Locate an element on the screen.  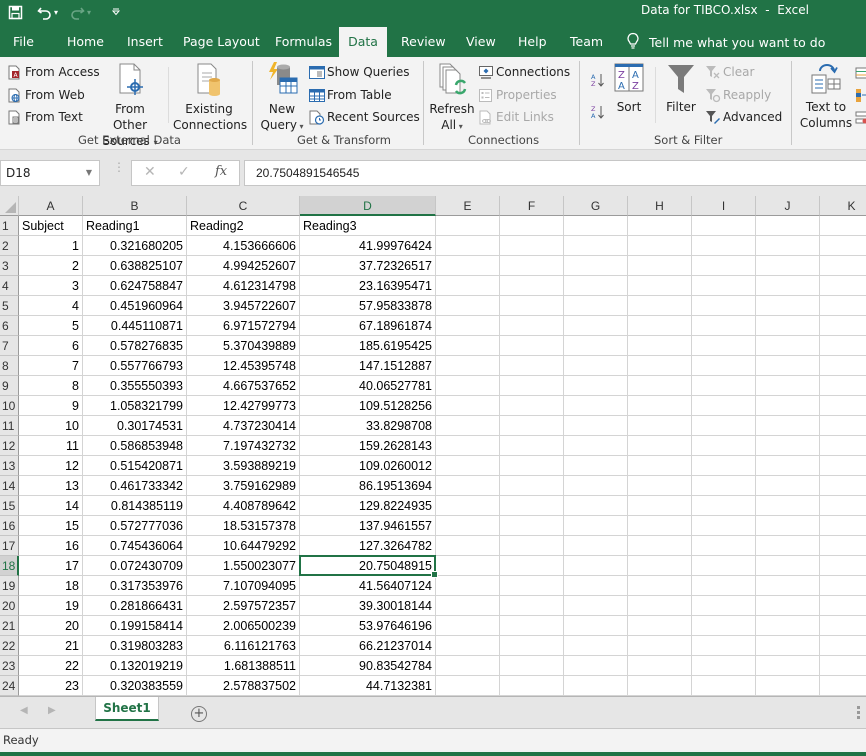
cell-g2 is located at coordinates (596, 246).